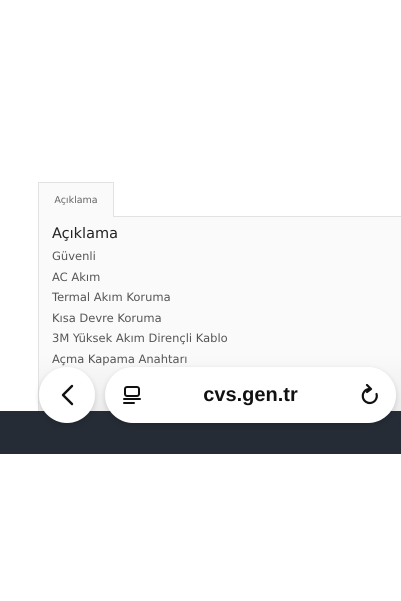 This screenshot has height=601, width=401. What do you see at coordinates (111, 297) in the screenshot?
I see `feature-item: Termal Akım Koruma` at bounding box center [111, 297].